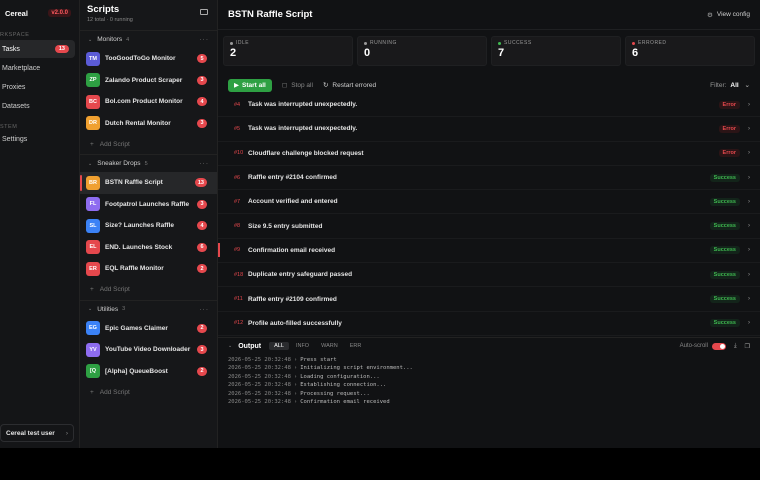 Image resolution: width=760 pixels, height=480 pixels. I want to click on stat-errored: ERRORED 6, so click(690, 51).